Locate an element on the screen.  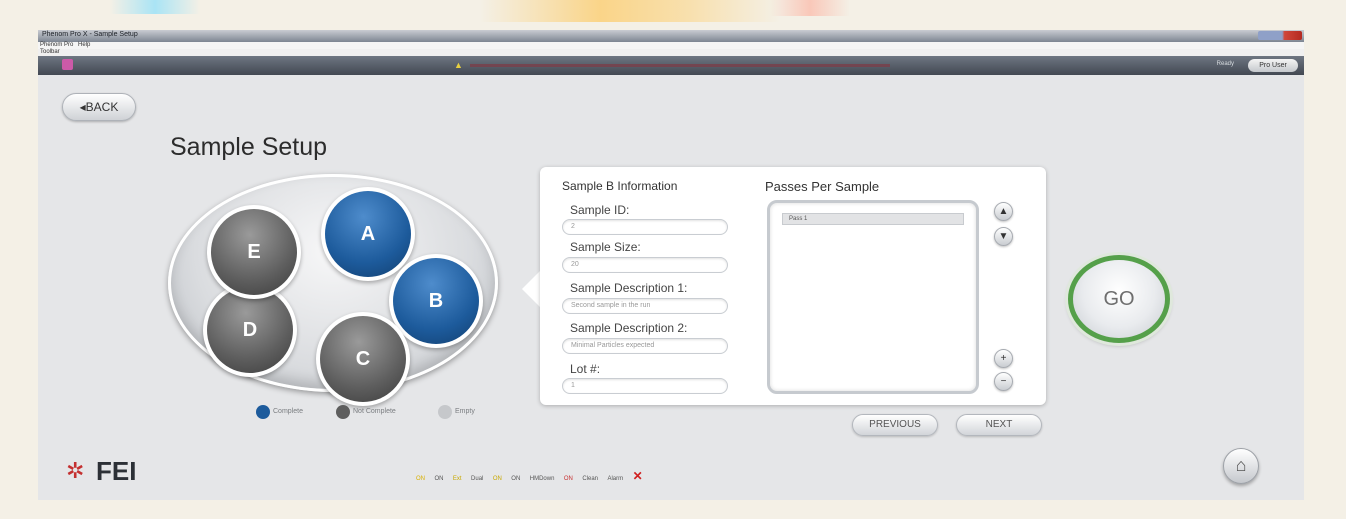
move-up-icon: ▲ is located at coordinates (1003, 211).